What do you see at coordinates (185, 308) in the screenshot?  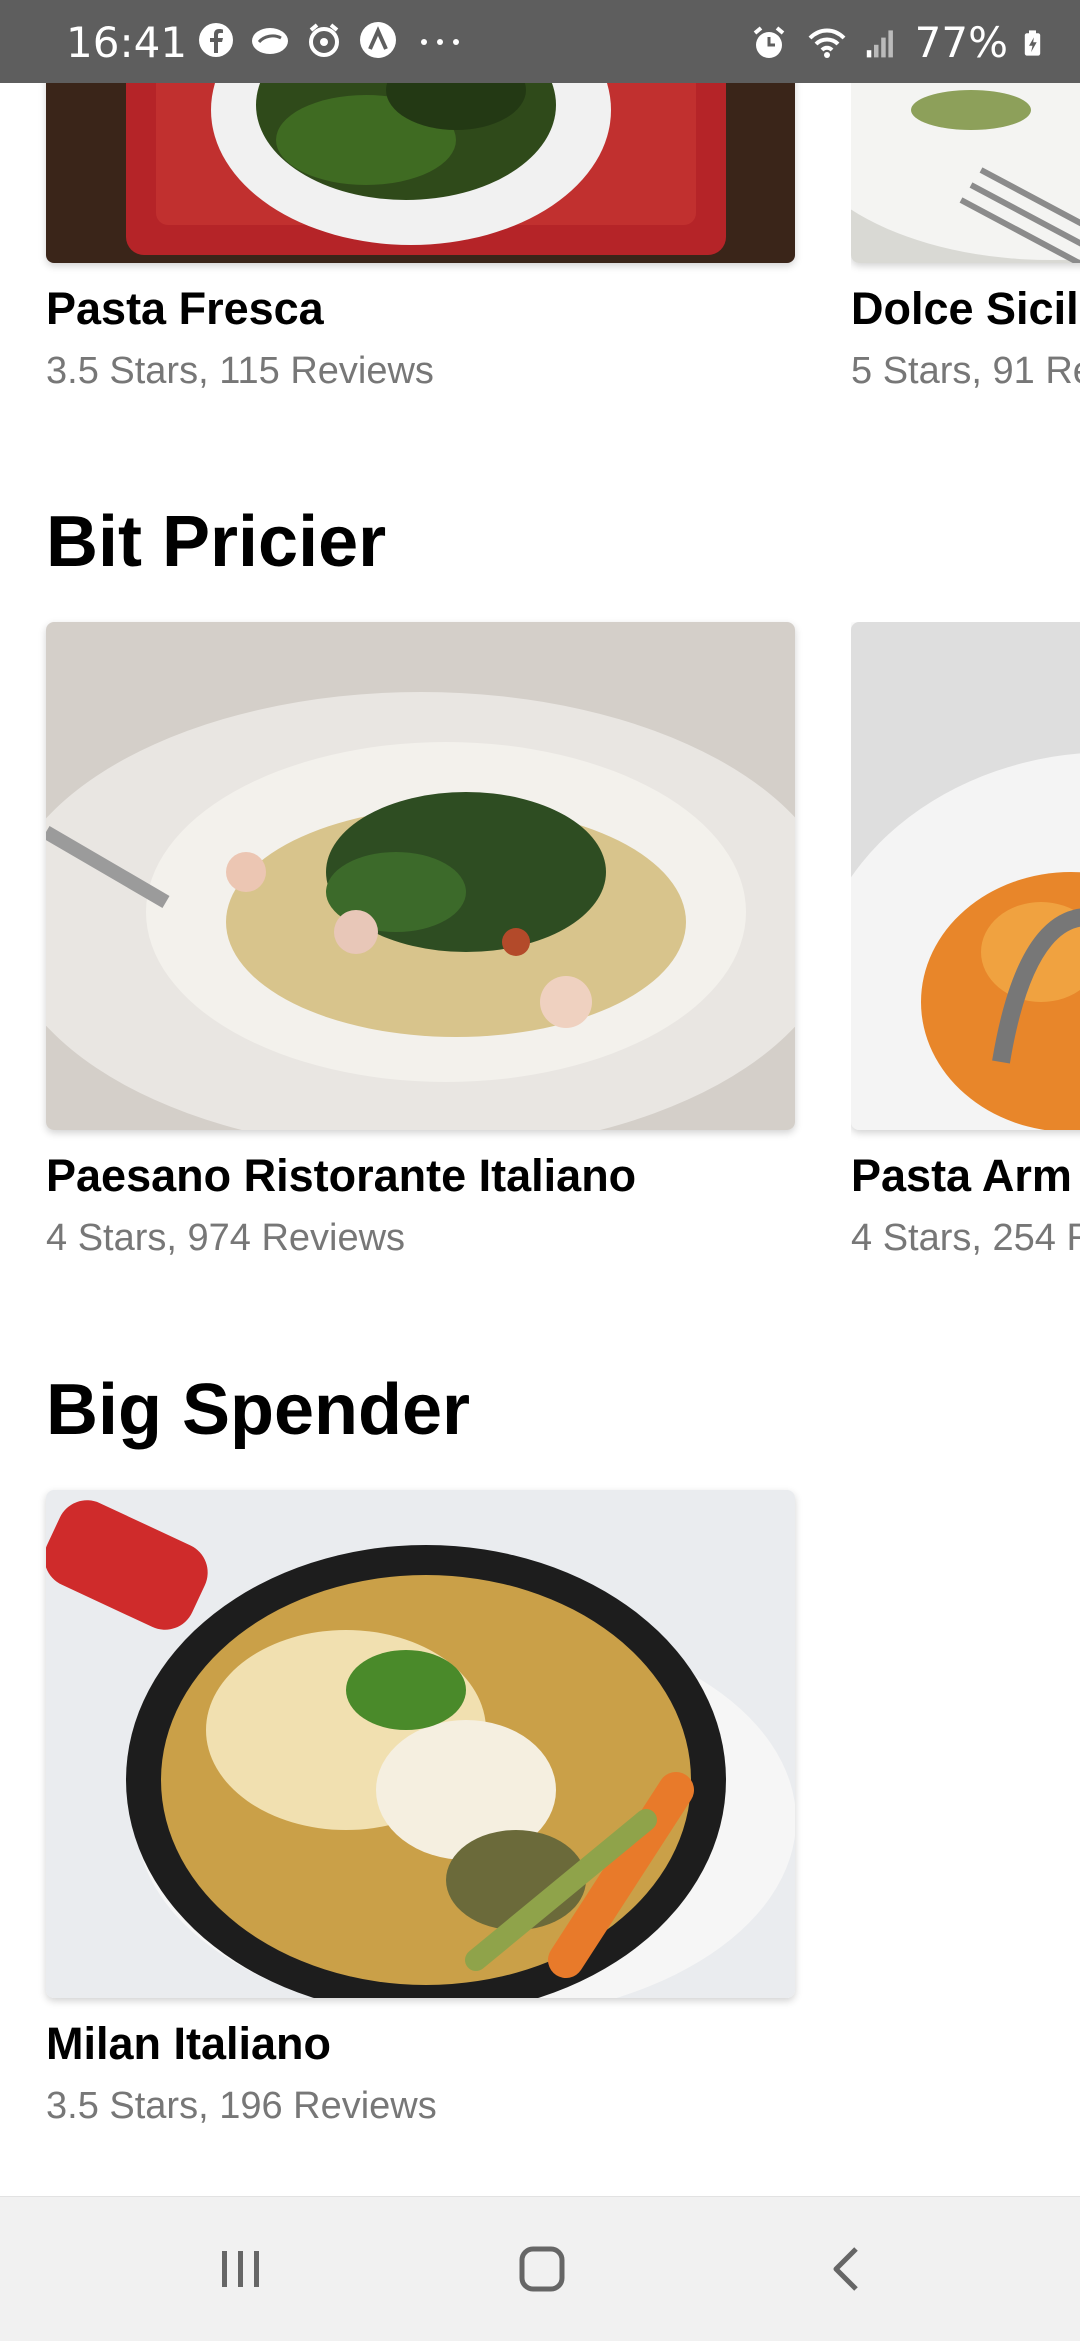 I see `restaurant-name: Pasta Fresca` at bounding box center [185, 308].